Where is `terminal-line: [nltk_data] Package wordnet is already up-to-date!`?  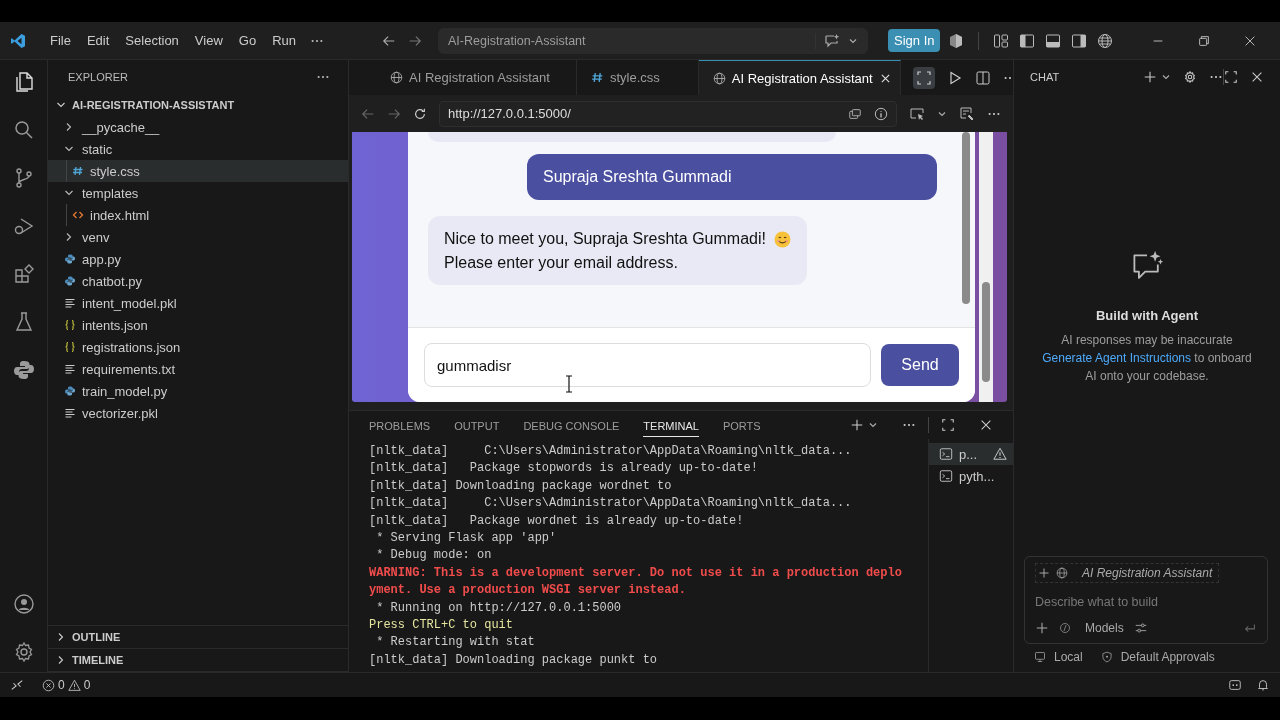 terminal-line: [nltk_data] Package wordnet is already up-to-date! is located at coordinates (557, 521).